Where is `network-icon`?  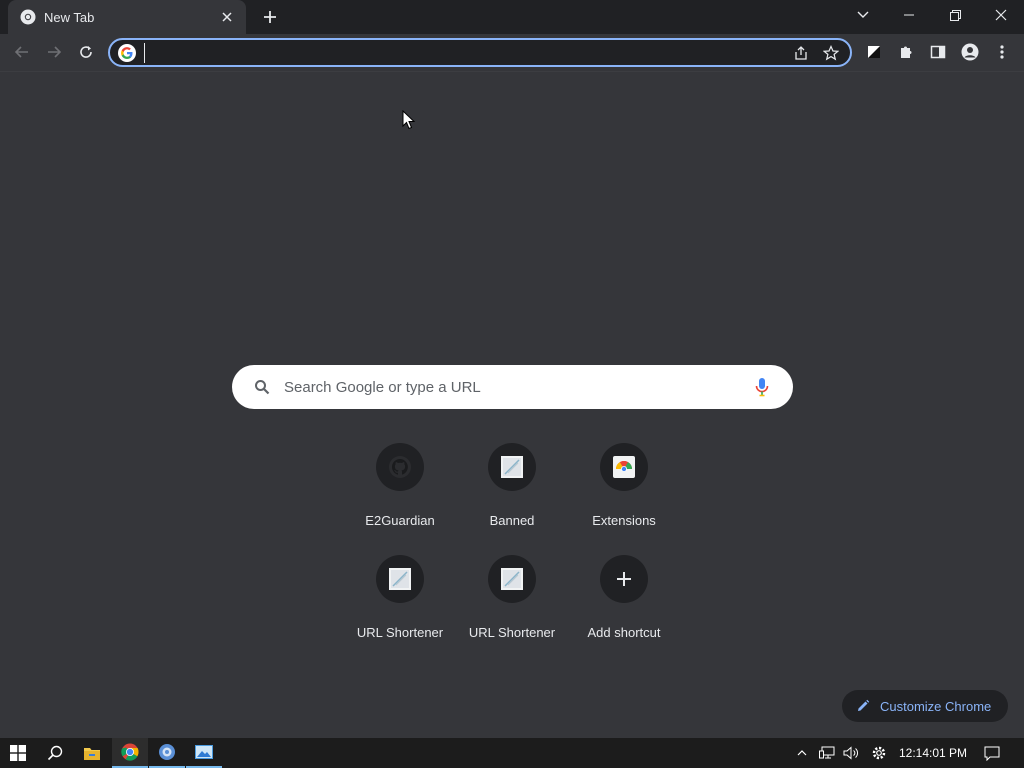
network-icon is located at coordinates (827, 752).